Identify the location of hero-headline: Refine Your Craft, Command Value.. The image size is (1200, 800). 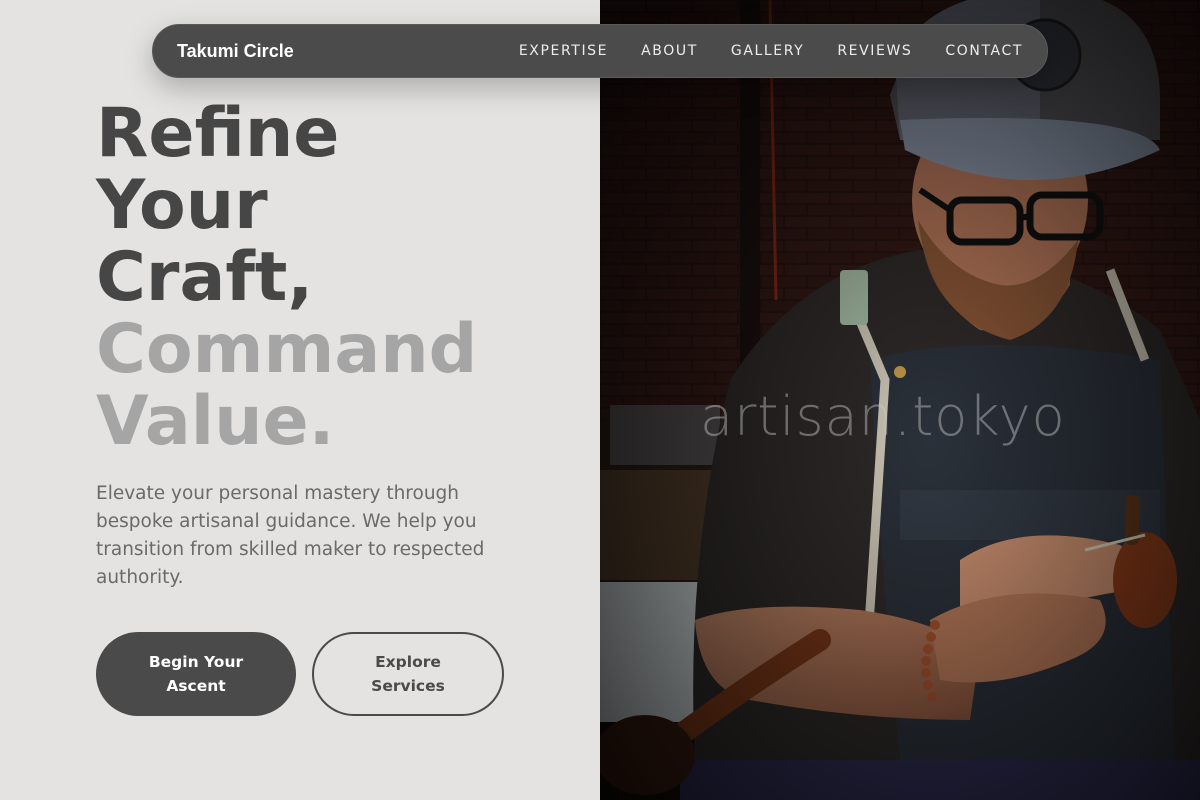
(286, 278).